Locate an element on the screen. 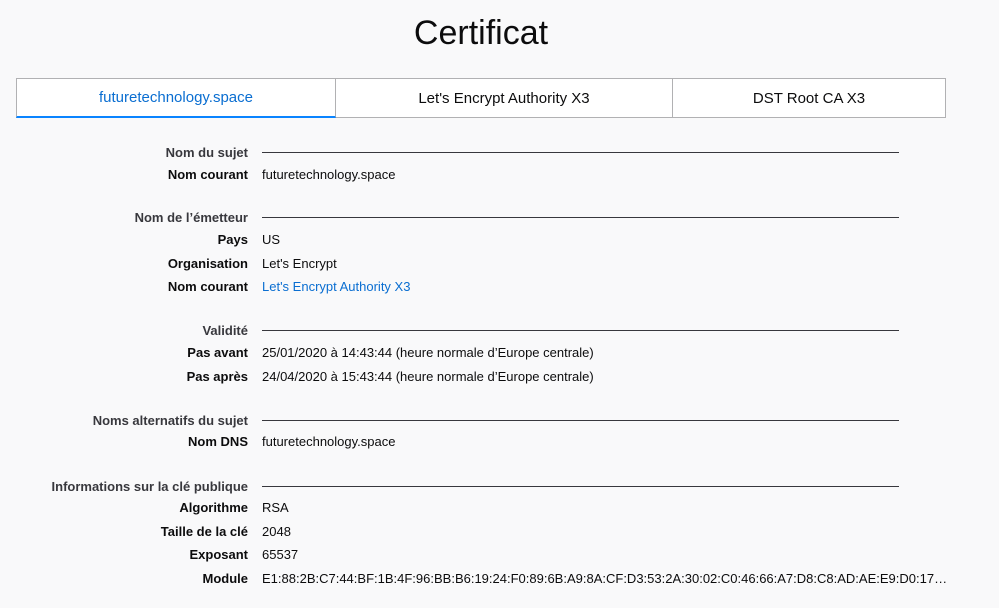 This screenshot has width=999, height=608. public-key-modulus-label: Module is located at coordinates (225, 578).